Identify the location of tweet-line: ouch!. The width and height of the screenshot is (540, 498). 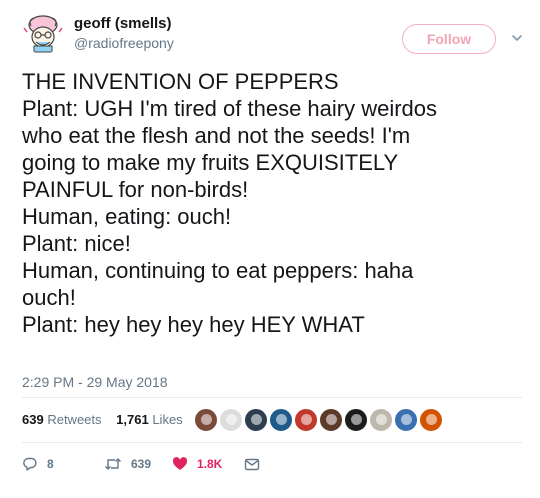
(49, 297).